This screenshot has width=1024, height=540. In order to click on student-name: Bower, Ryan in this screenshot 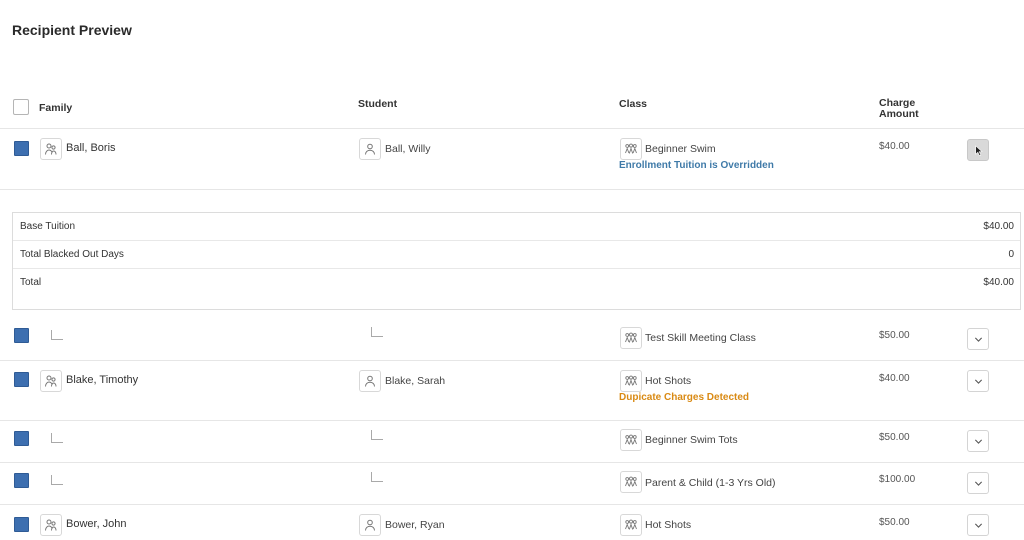, I will do `click(415, 525)`.